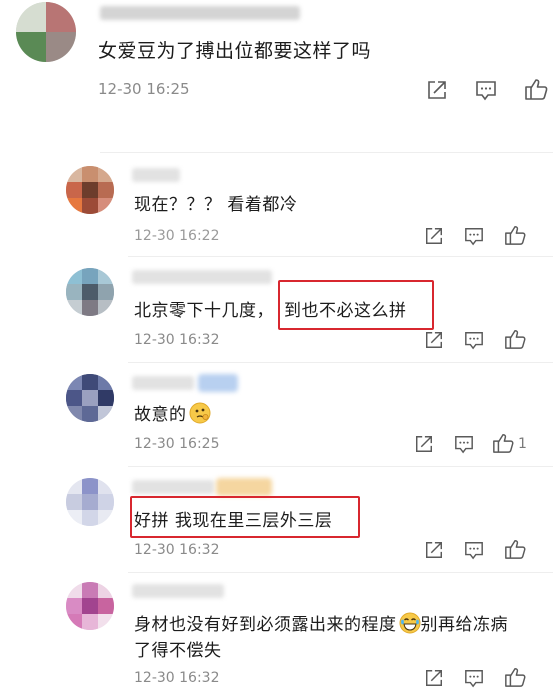 The image size is (553, 698). Describe the element at coordinates (216, 205) in the screenshot. I see `reply-text: 现在？？？ 看着都冷` at that location.